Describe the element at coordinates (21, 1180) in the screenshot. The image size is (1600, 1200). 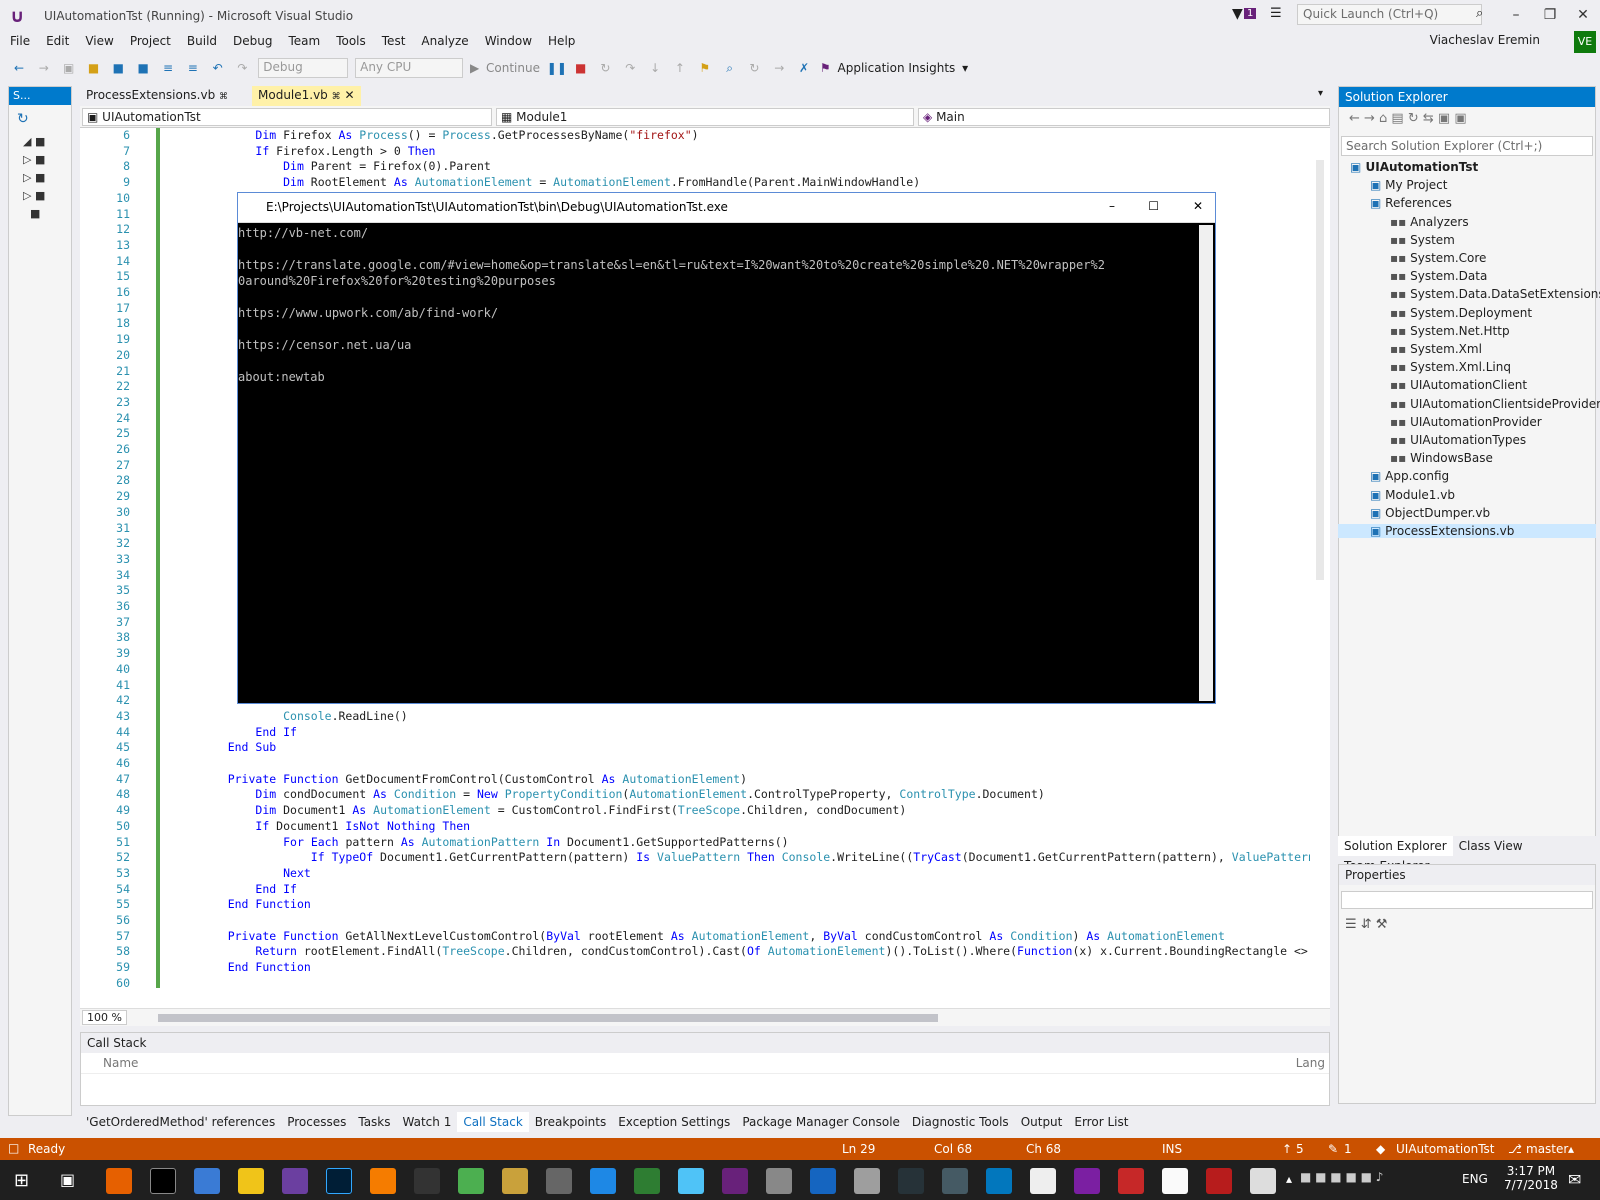
I see `windows-start-icon: ⊞` at that location.